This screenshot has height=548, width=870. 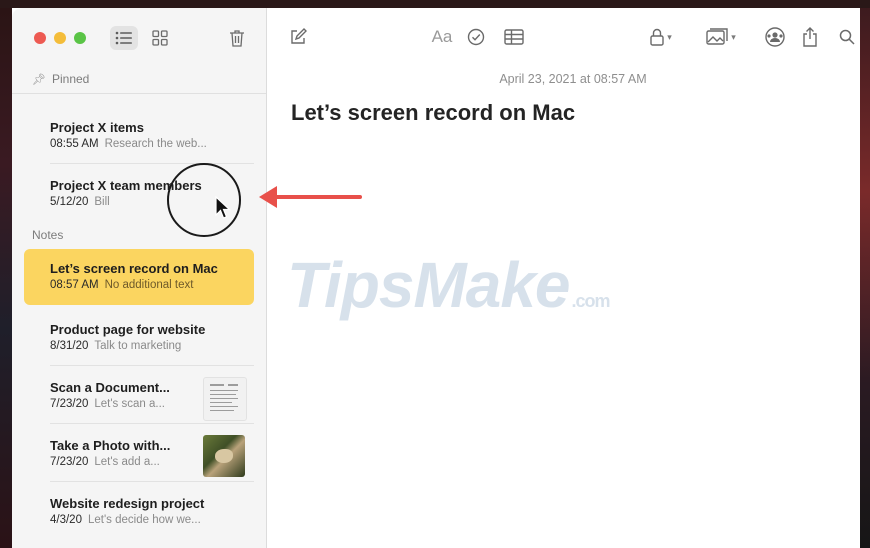 I want to click on lock-note-button: ▾, so click(x=661, y=37).